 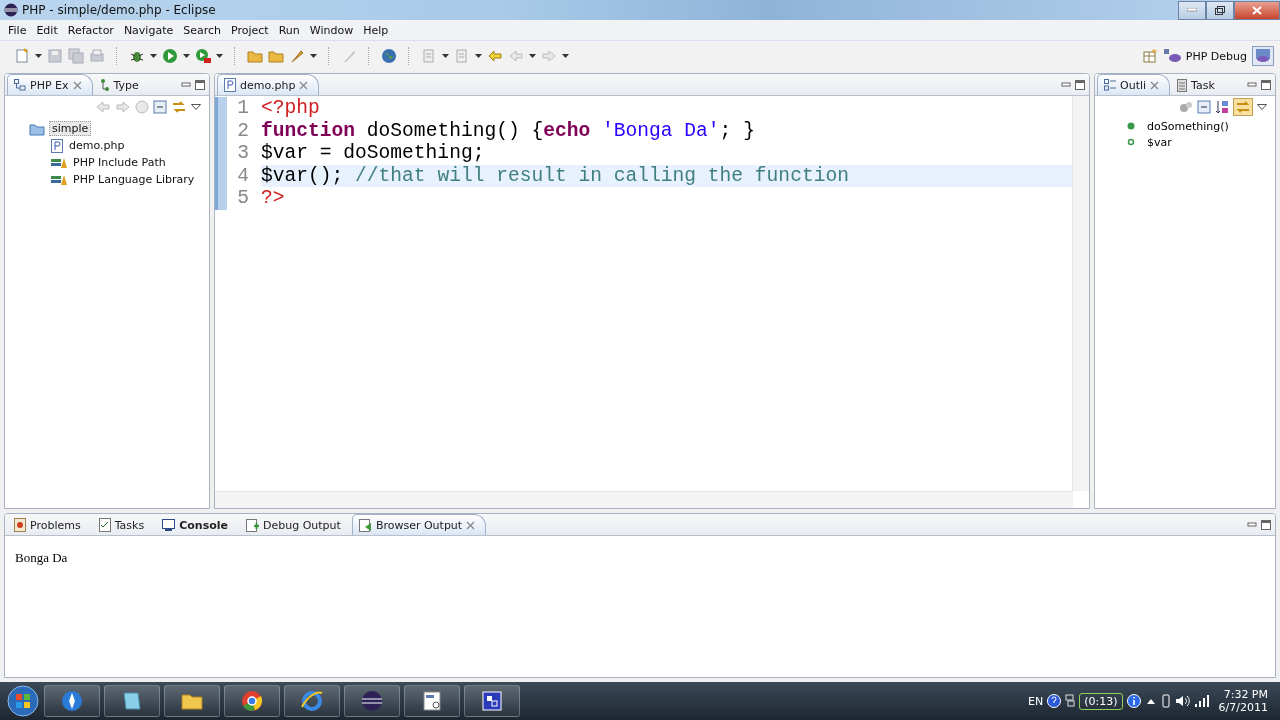 I want to click on window-title: PHP - simple/demo.php - Eclipse, so click(x=119, y=10).